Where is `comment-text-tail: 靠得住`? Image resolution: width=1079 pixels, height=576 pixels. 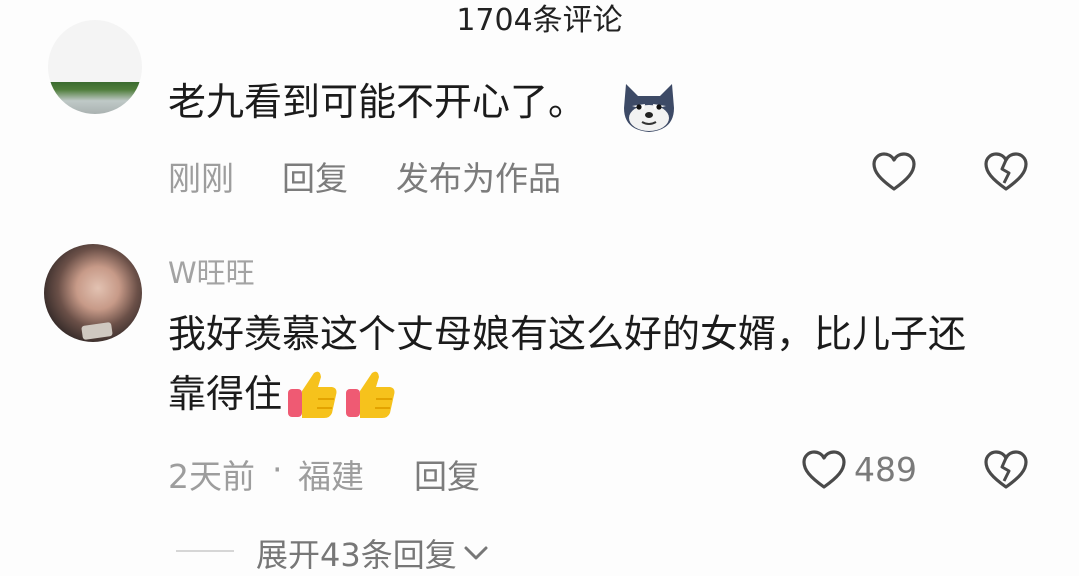
comment-text-tail: 靠得住 is located at coordinates (225, 394).